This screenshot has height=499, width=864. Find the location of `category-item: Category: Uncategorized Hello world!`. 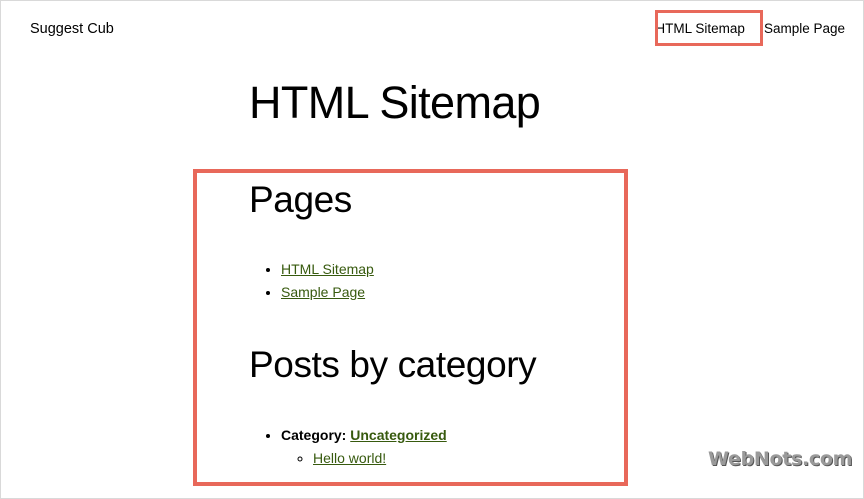

category-item: Category: Uncategorized Hello world! is located at coordinates (364, 447).